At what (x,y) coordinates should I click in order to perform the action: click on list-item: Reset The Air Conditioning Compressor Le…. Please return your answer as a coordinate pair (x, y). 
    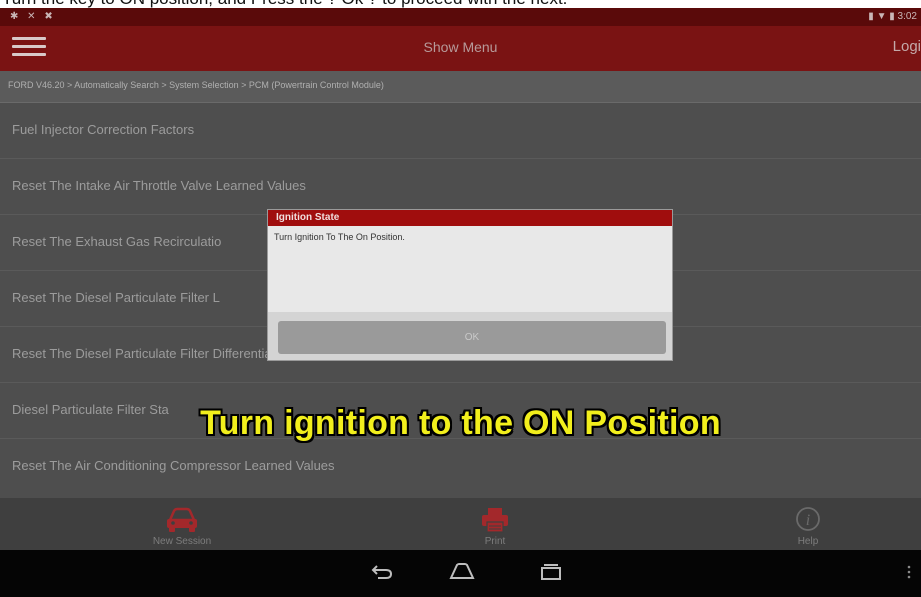
    Looking at the image, I should click on (460, 468).